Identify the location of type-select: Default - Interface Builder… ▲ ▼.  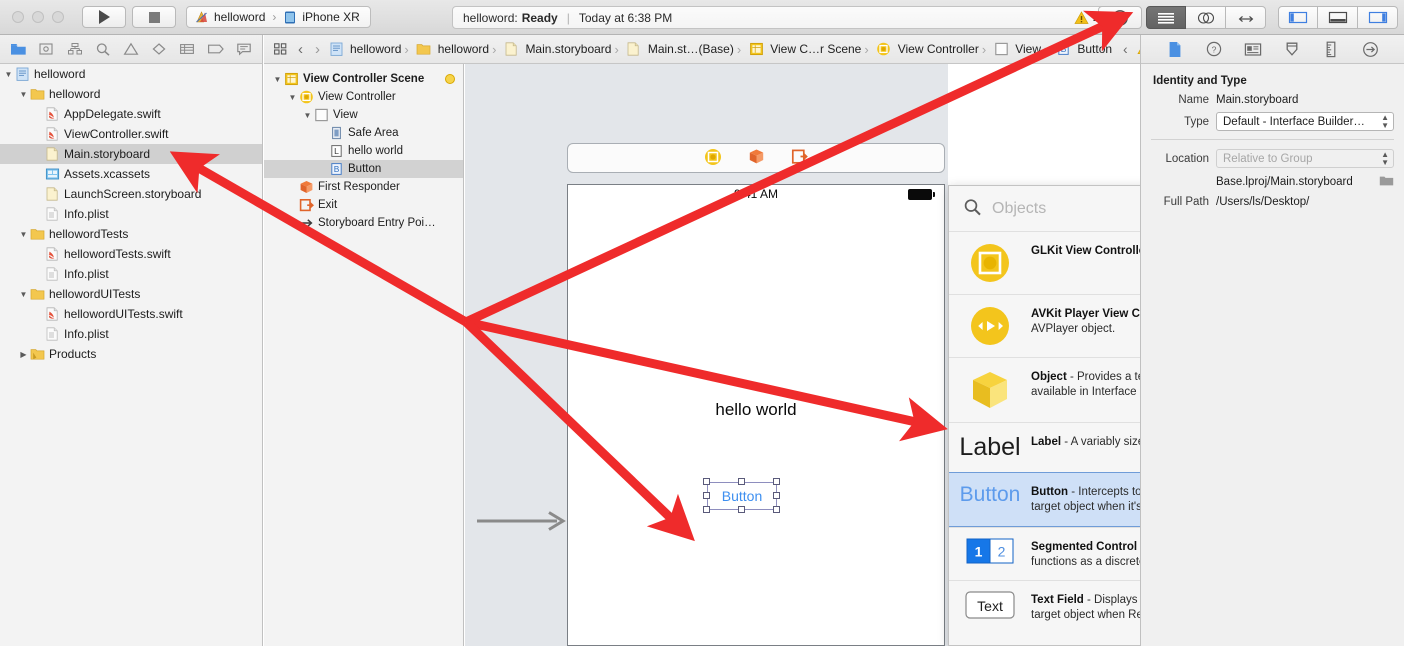
(1305, 121).